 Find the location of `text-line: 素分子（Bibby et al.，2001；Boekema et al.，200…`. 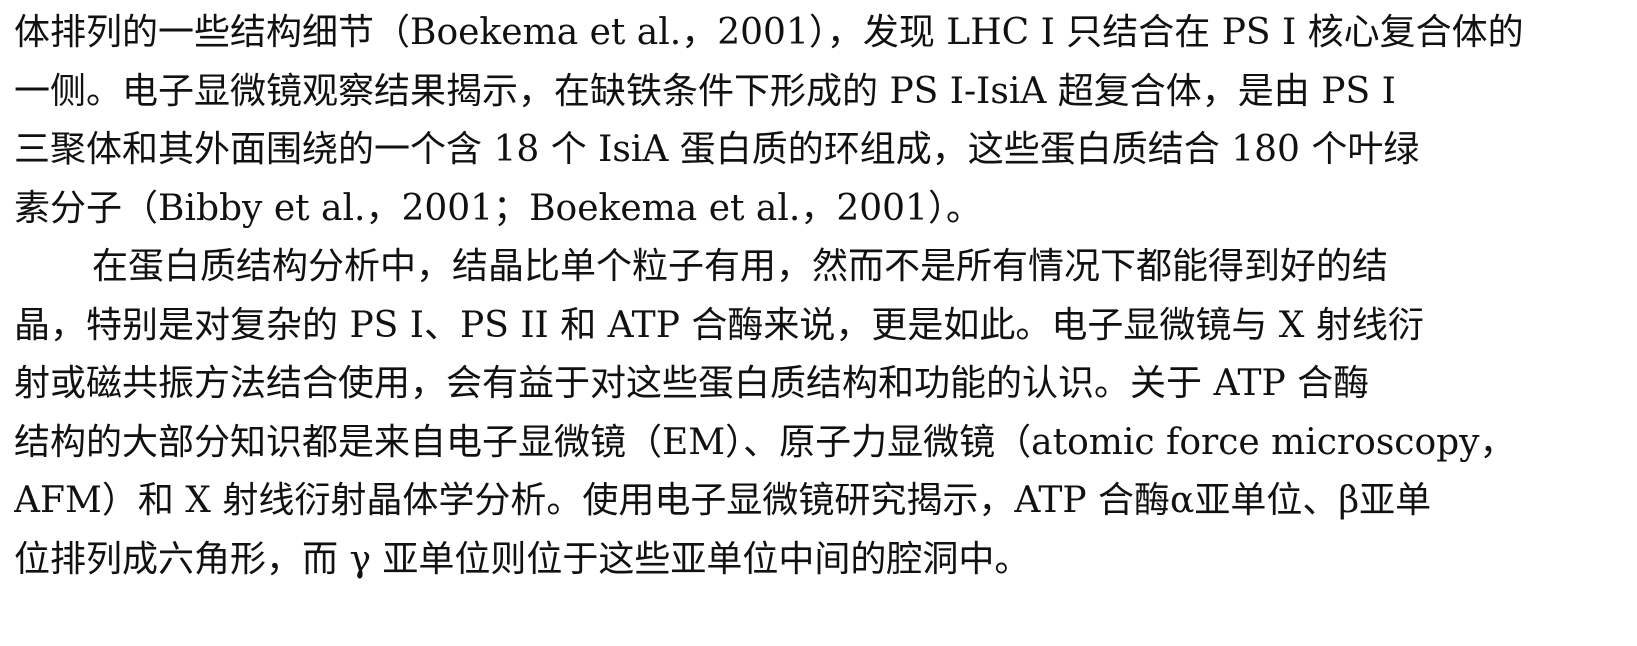

text-line: 素分子（Bibby et al.，2001；Boekema et al.，200… is located at coordinates (498, 208).